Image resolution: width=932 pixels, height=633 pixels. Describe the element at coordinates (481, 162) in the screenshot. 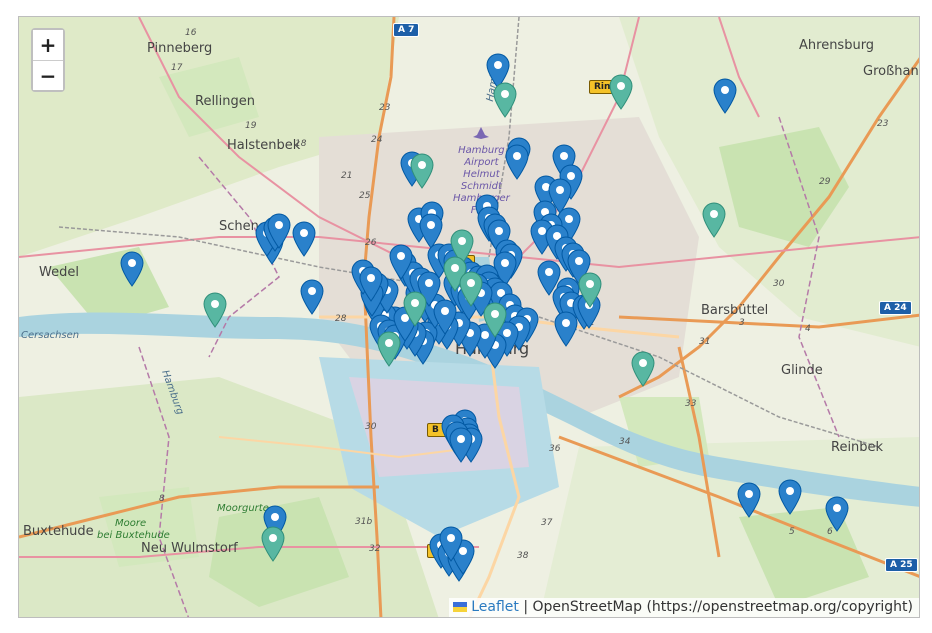

I see `airport-label-line: Airport` at that location.